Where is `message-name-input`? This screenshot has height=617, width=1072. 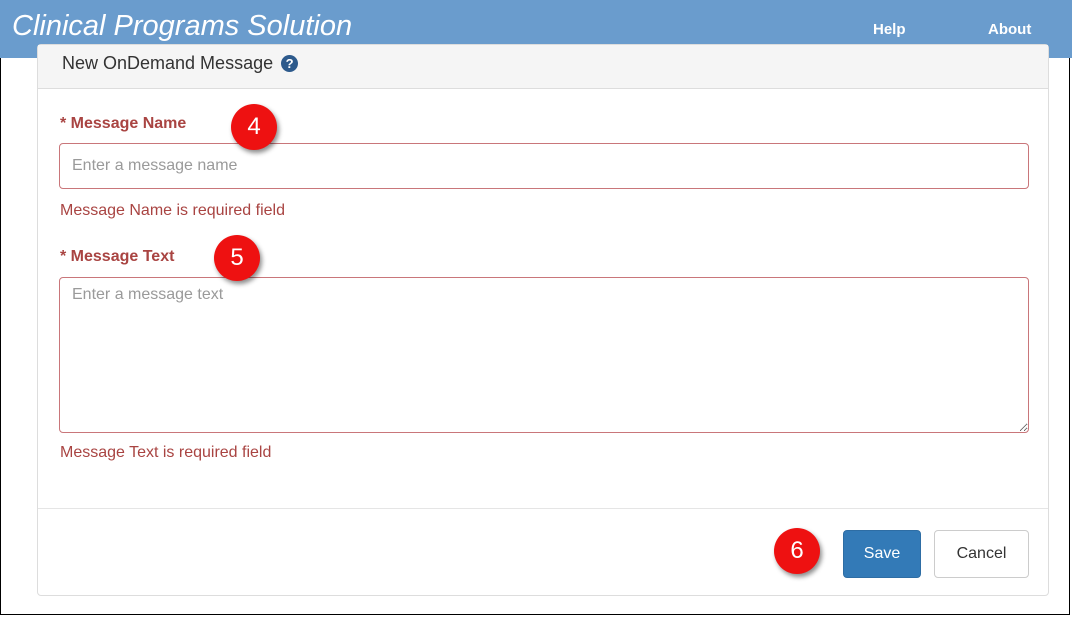
message-name-input is located at coordinates (544, 166).